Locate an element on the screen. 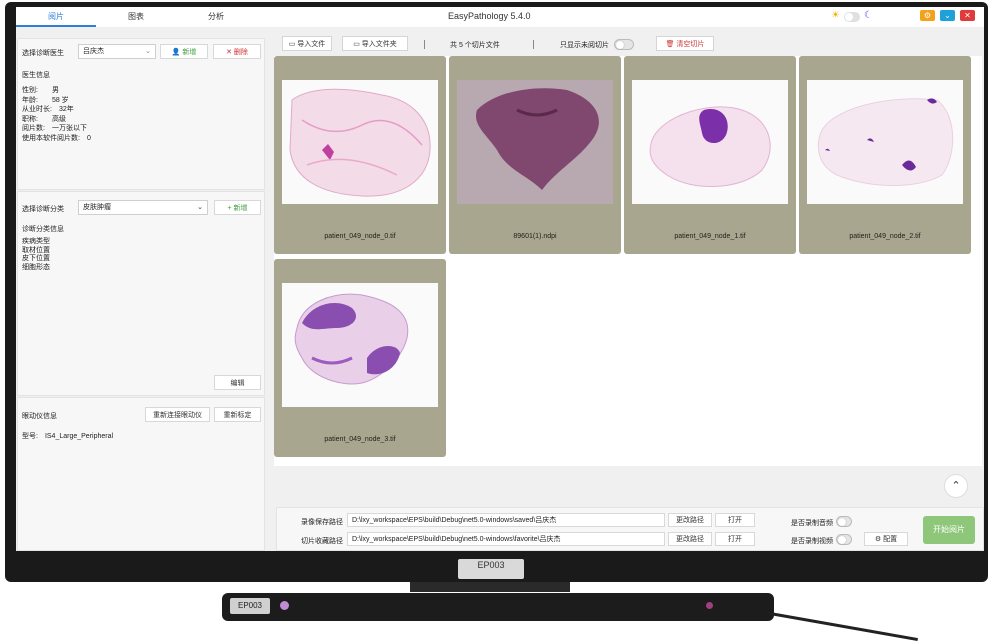  tracker-sensor is located at coordinates (709, 605).